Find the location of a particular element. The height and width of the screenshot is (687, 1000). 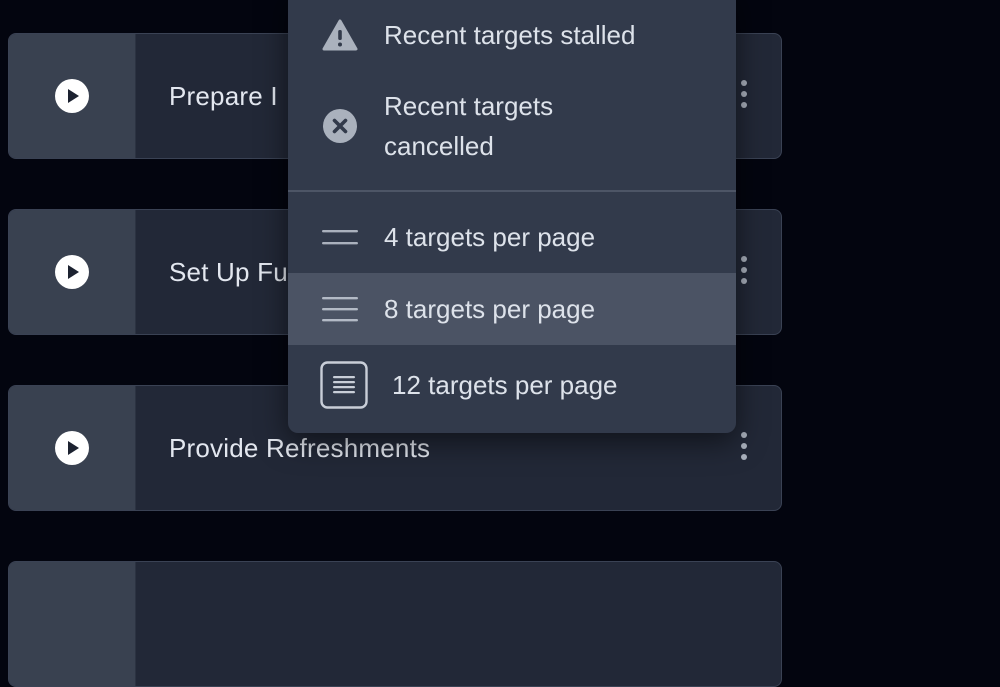

menu-item-label: 12 targets per page is located at coordinates (505, 385).